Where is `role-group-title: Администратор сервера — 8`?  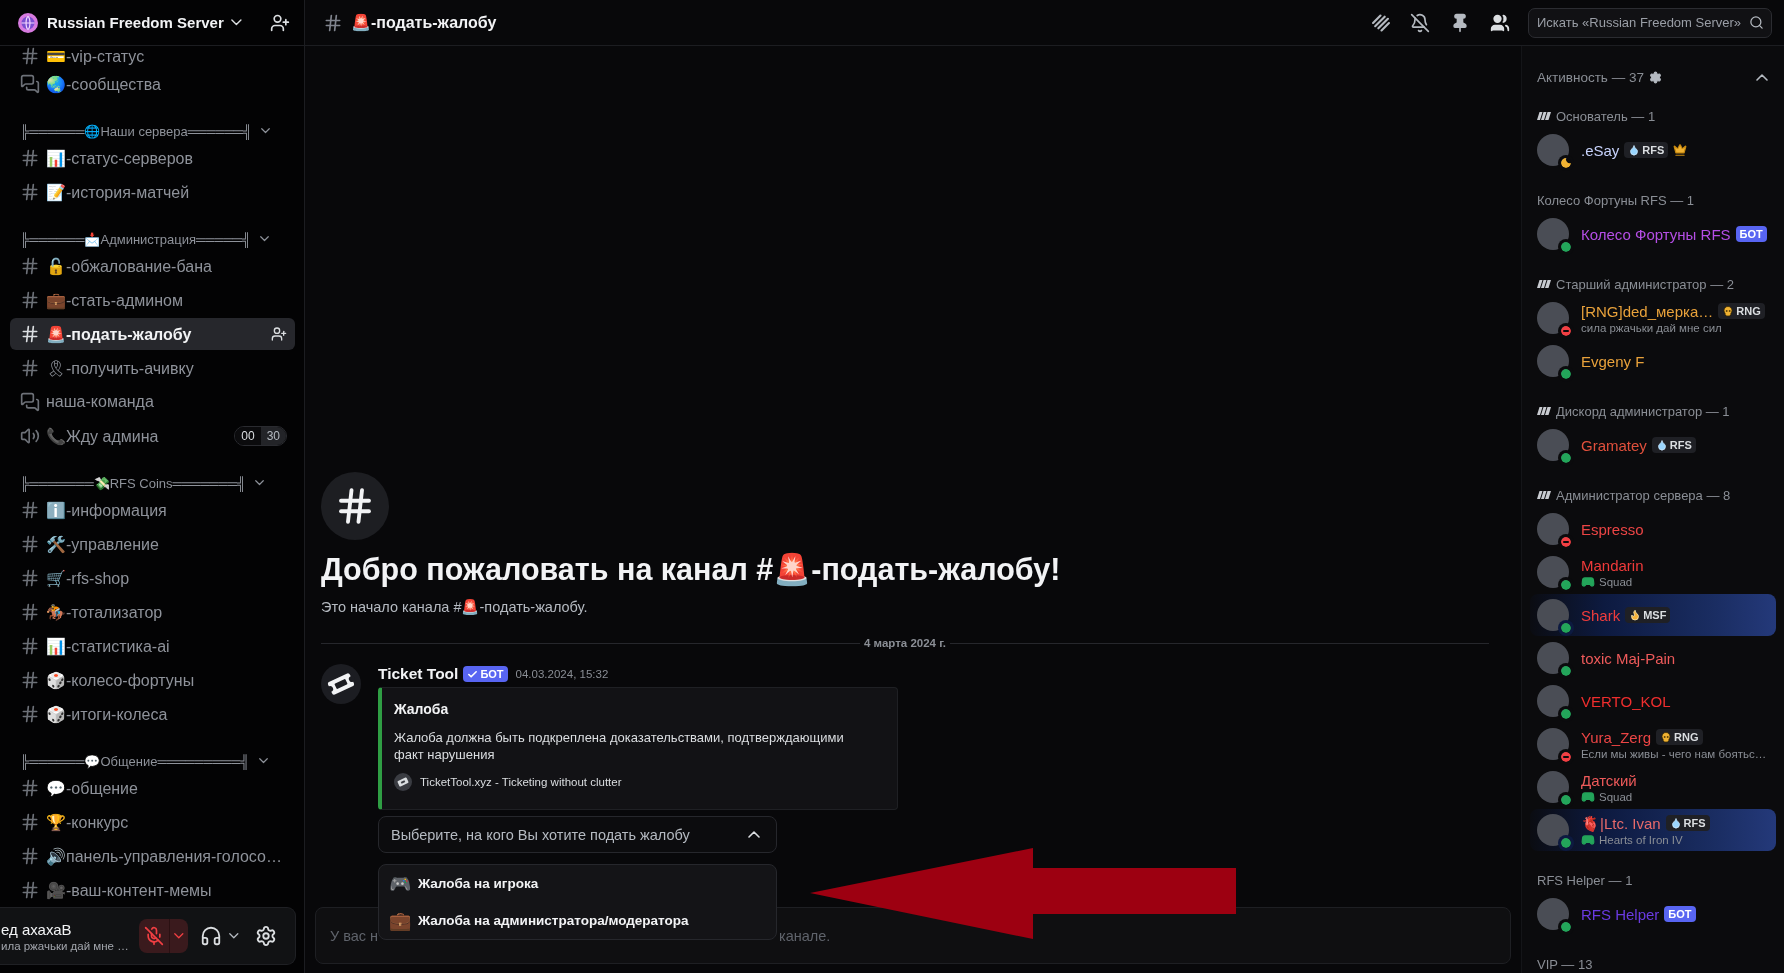
role-group-title: Администратор сервера — 8 is located at coordinates (1643, 495).